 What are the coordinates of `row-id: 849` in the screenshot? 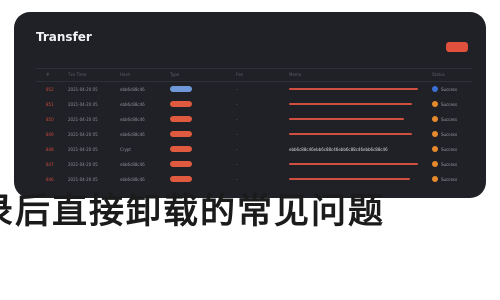 It's located at (50, 134).